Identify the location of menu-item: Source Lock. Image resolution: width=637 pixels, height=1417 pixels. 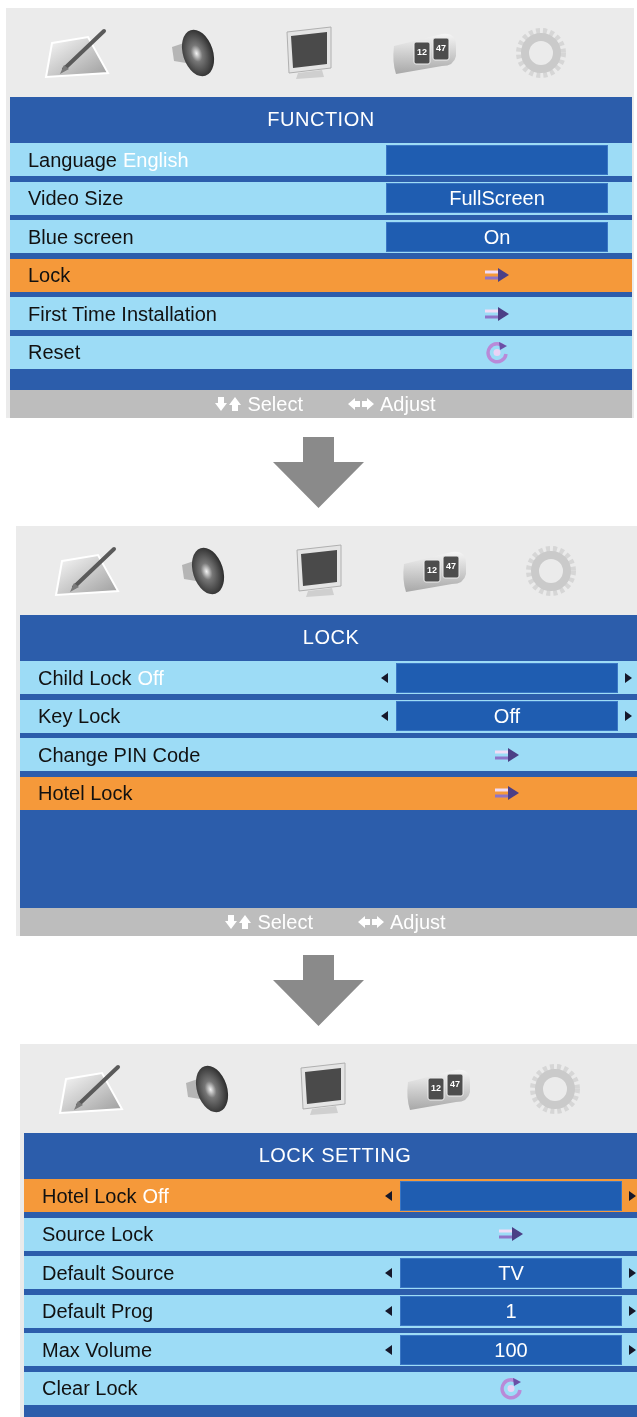
(330, 1234).